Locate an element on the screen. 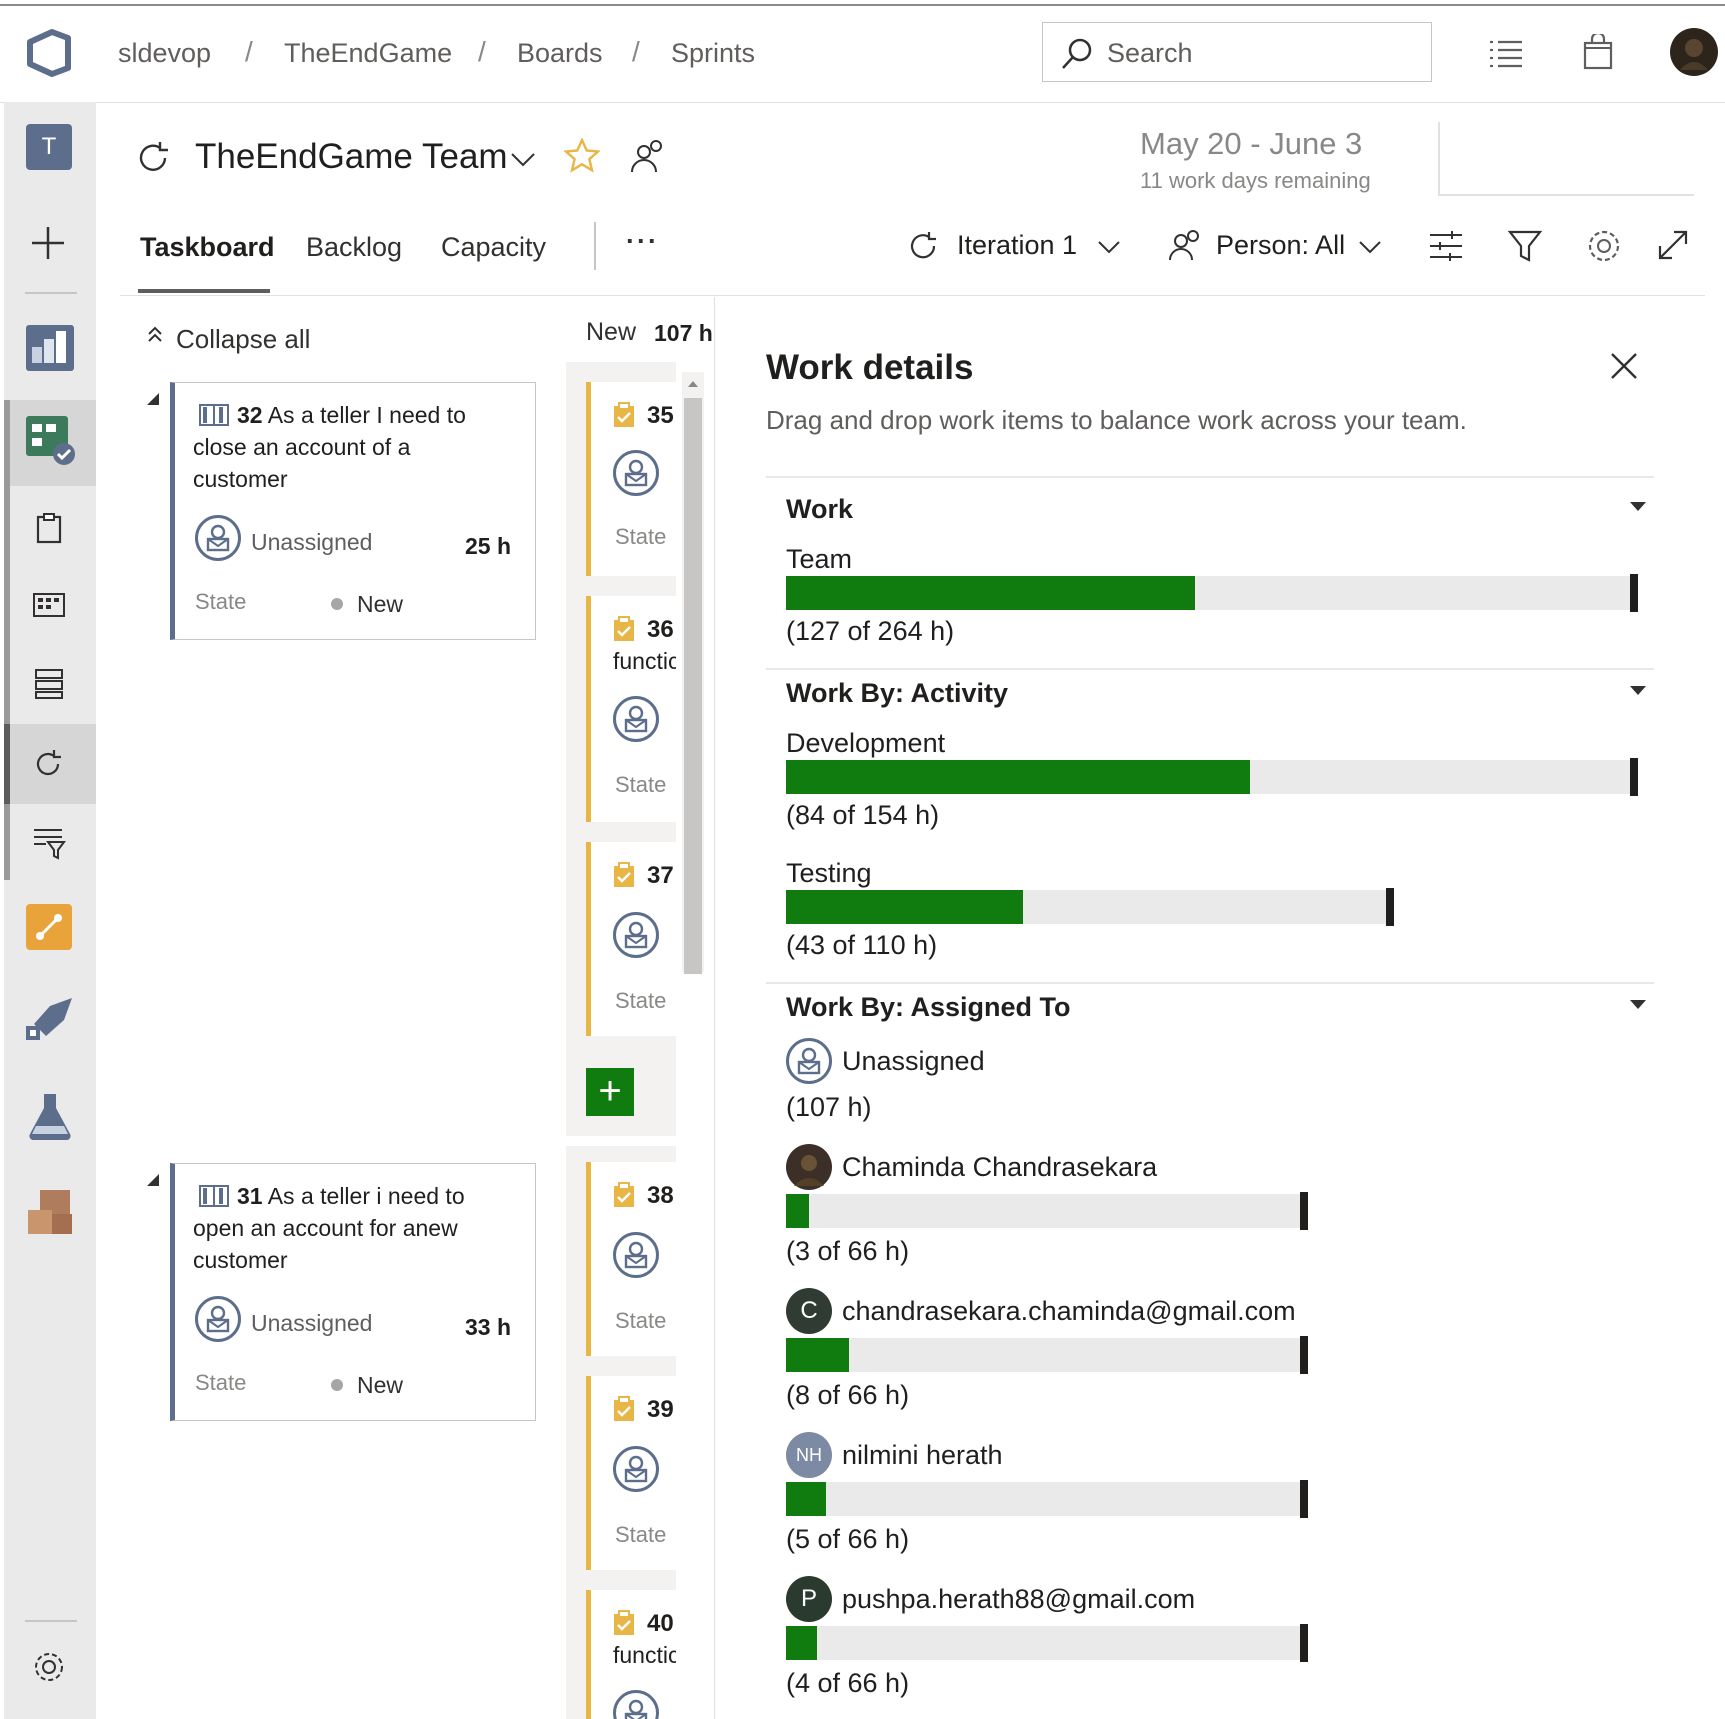 Image resolution: width=1725 pixels, height=1719 pixels. story-id: 31 is located at coordinates (250, 1196).